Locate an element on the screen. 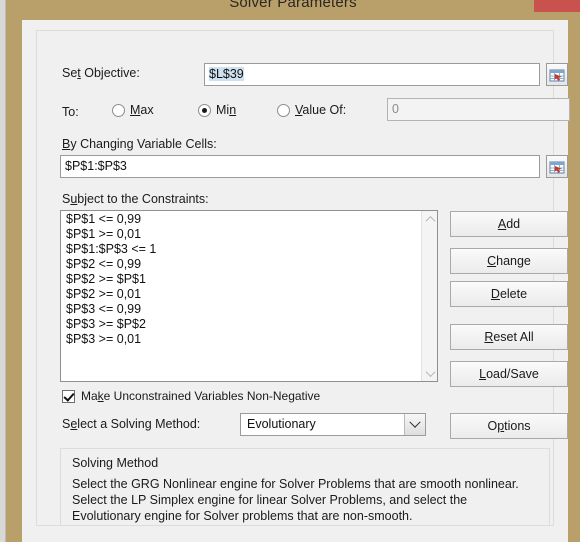 Image resolution: width=580 pixels, height=542 pixels. list-item: $P$1:$P$3 <= 1 is located at coordinates (240, 249).